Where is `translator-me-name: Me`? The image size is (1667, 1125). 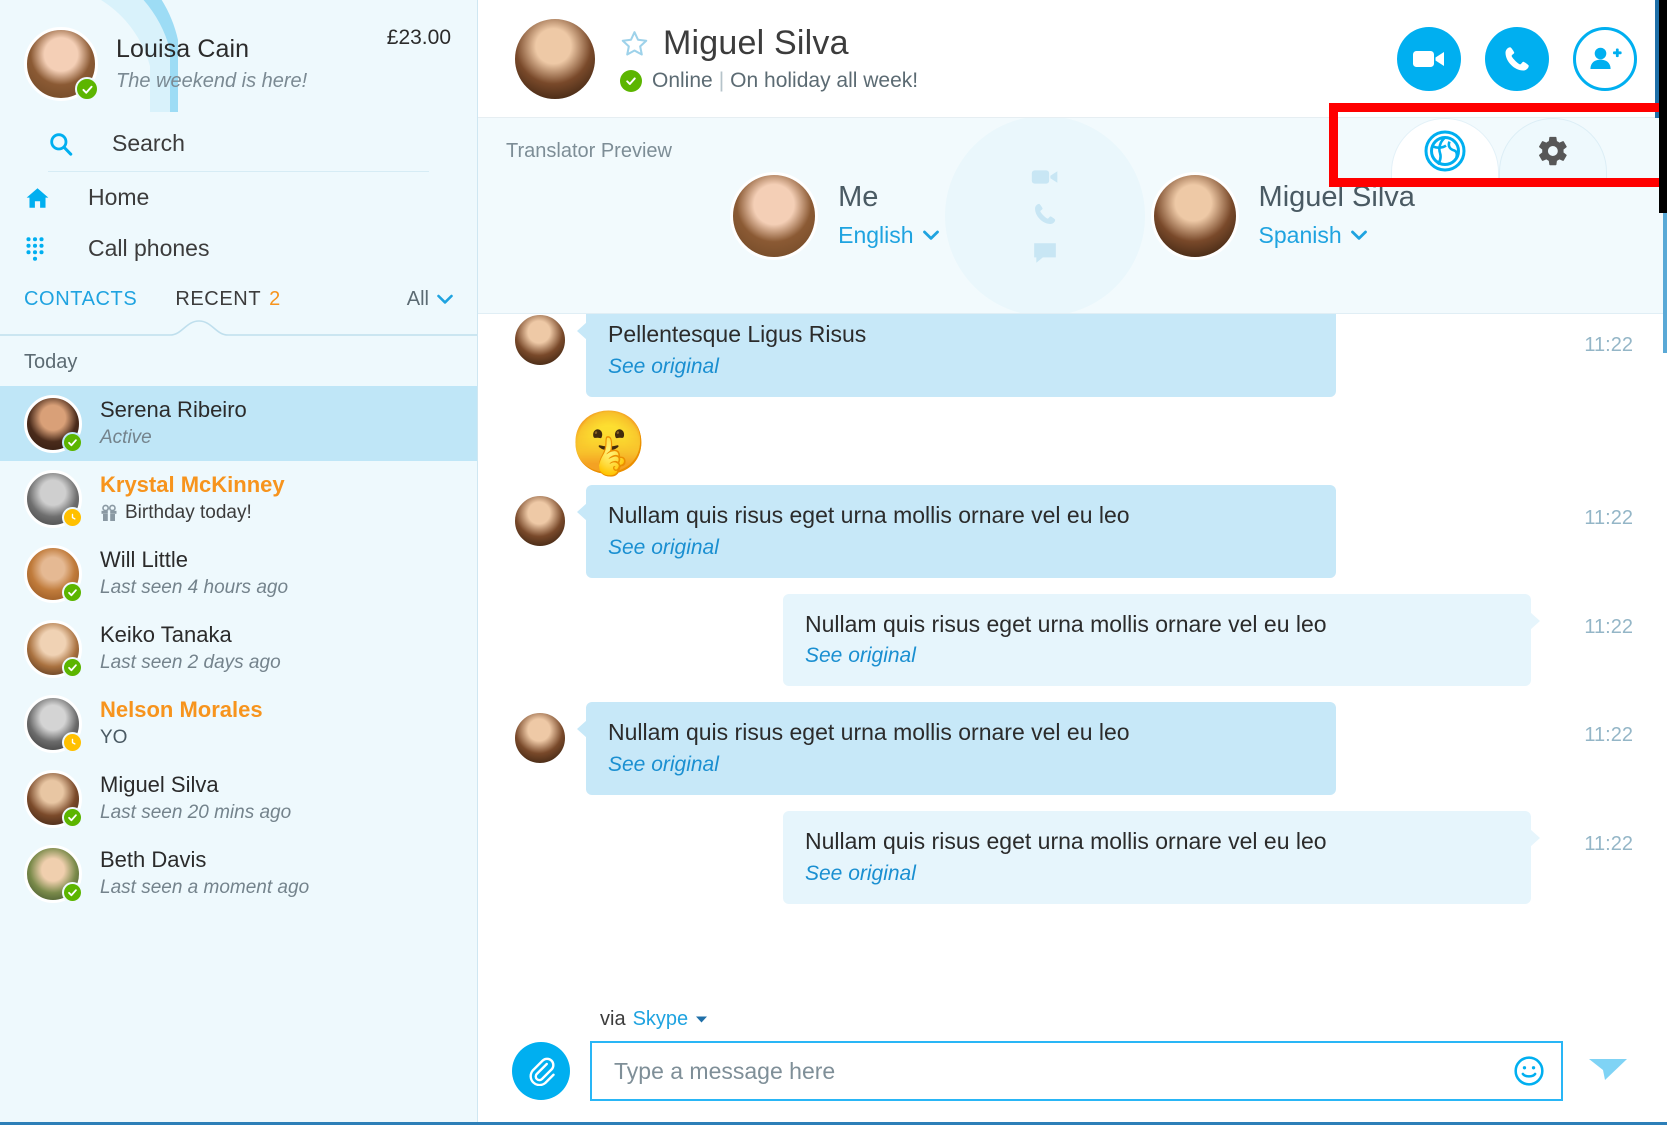 translator-me-name: Me is located at coordinates (858, 197).